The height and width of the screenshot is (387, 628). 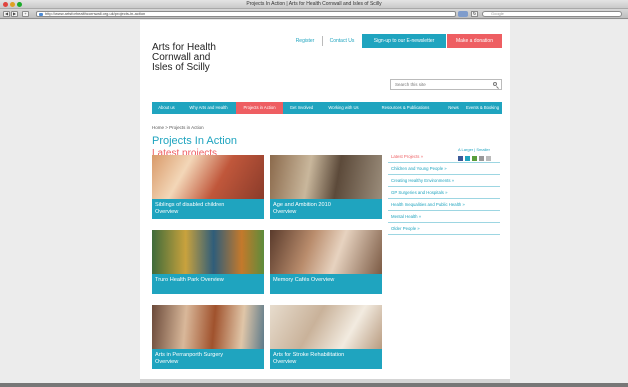 I want to click on contact-link: Contact Us, so click(x=342, y=41).